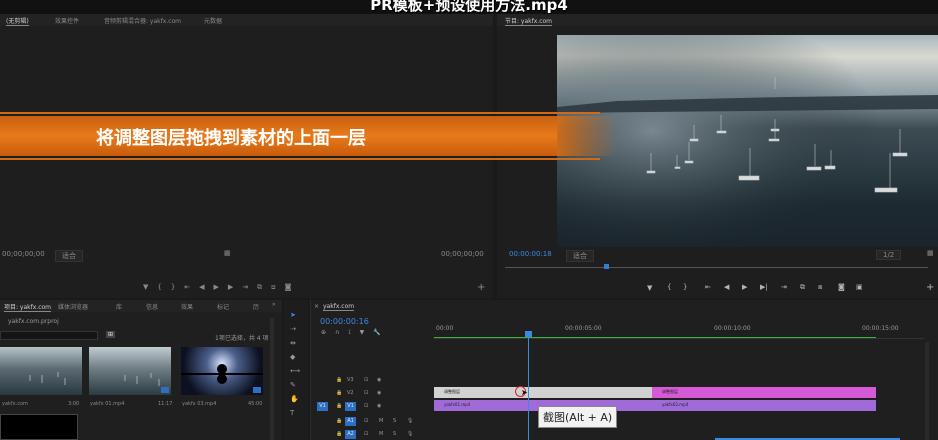  Describe the element at coordinates (578, 417) in the screenshot. I see `screenshot-tooltip: 截图(Alt + A)` at that location.